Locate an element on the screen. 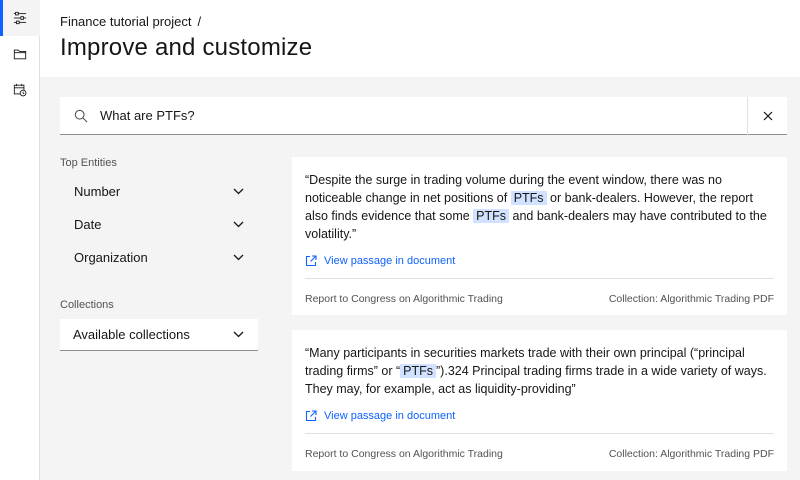 The image size is (800, 480). entity-label: Number is located at coordinates (97, 191).